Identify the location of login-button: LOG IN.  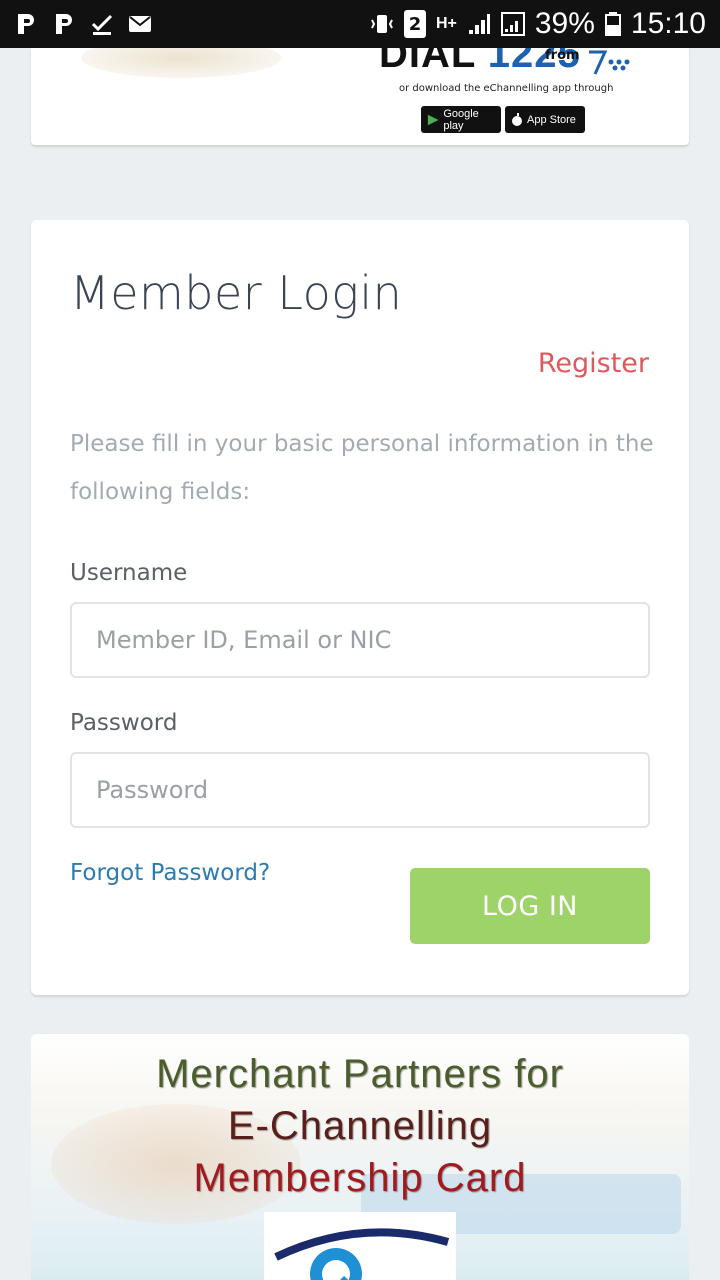
(530, 906).